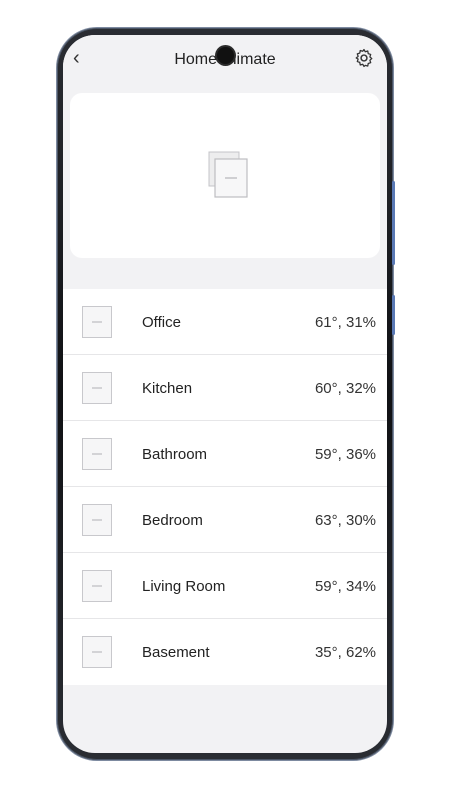  I want to click on device-thumbnail-icon, so click(228, 174).